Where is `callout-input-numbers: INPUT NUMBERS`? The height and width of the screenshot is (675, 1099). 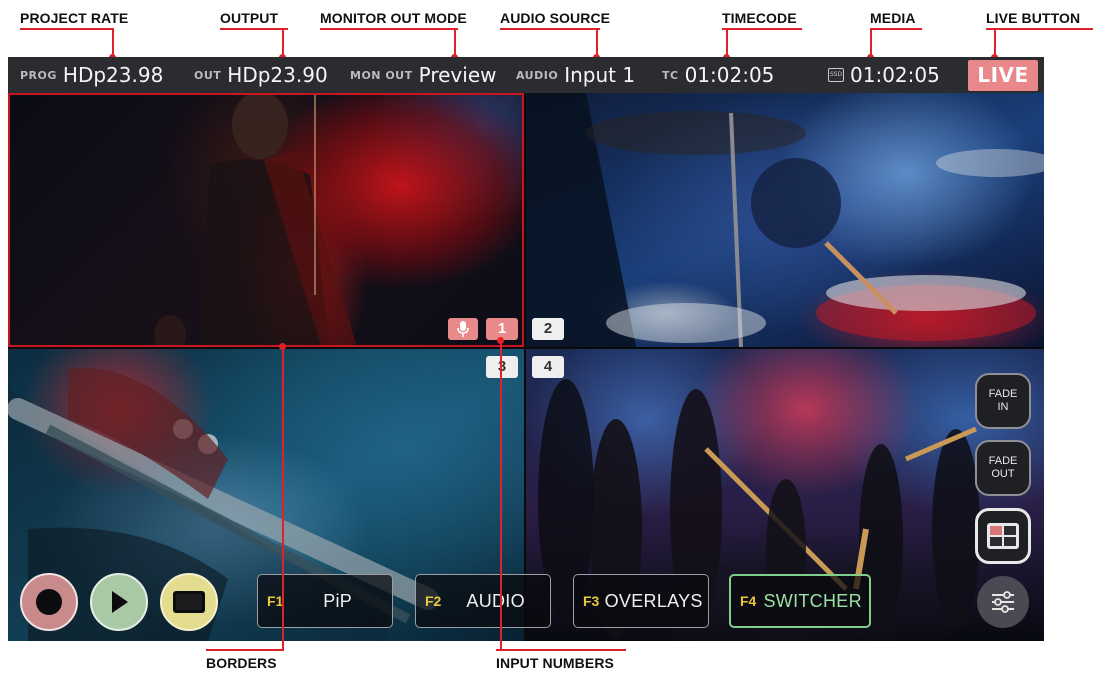
callout-input-numbers: INPUT NUMBERS is located at coordinates (555, 663).